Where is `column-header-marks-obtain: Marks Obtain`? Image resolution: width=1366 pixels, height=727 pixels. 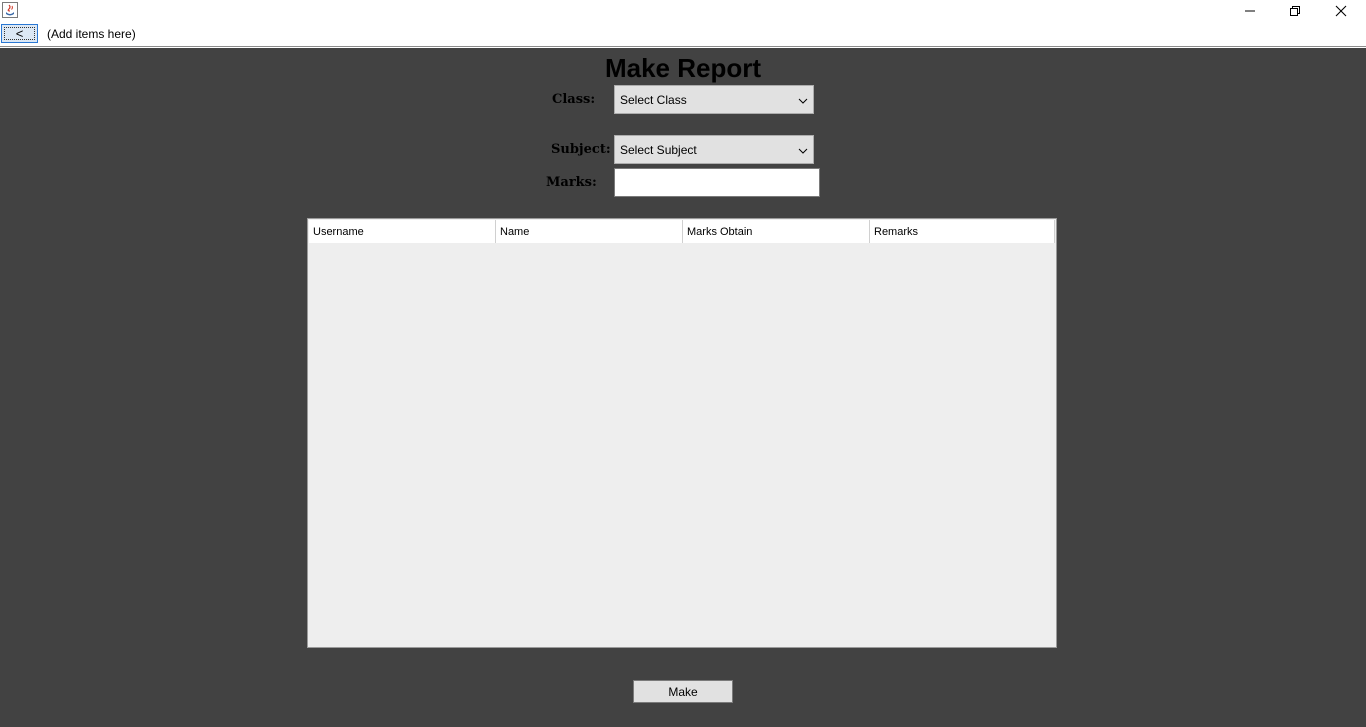
column-header-marks-obtain: Marks Obtain is located at coordinates (776, 231).